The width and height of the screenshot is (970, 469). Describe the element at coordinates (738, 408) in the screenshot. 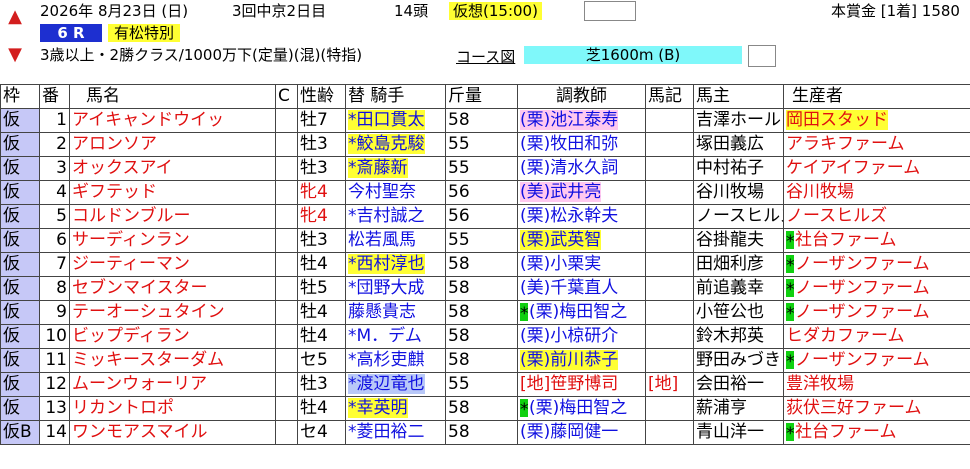

I see `owner-cell: 薪浦亨` at that location.